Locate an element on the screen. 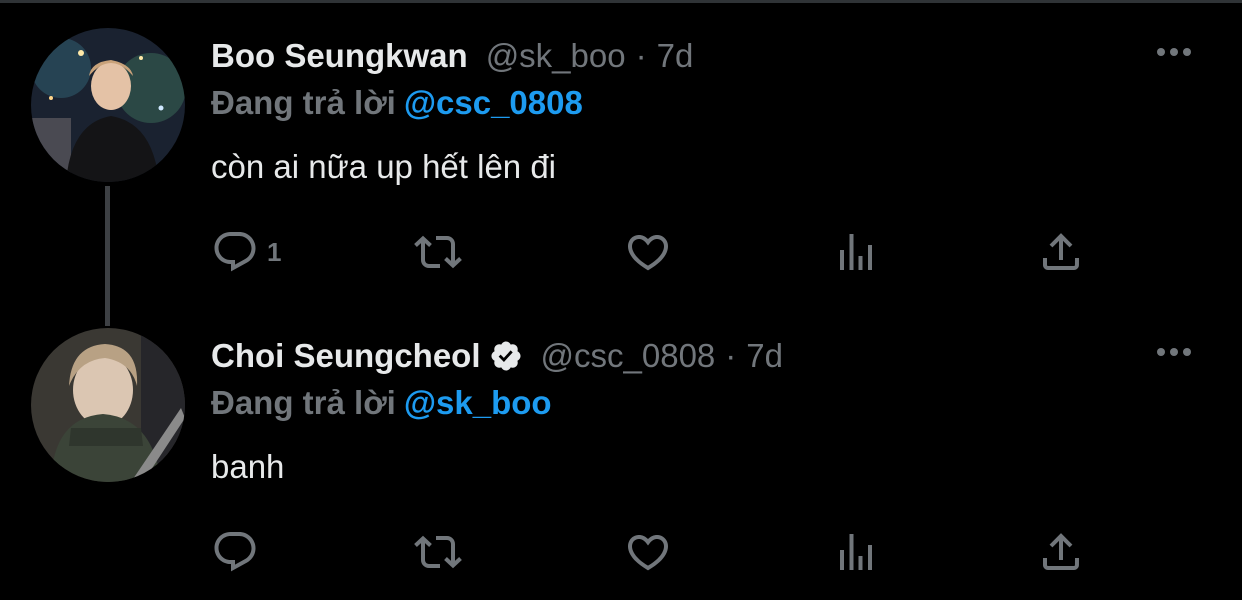  verified-badge-icon is located at coordinates (505, 356).